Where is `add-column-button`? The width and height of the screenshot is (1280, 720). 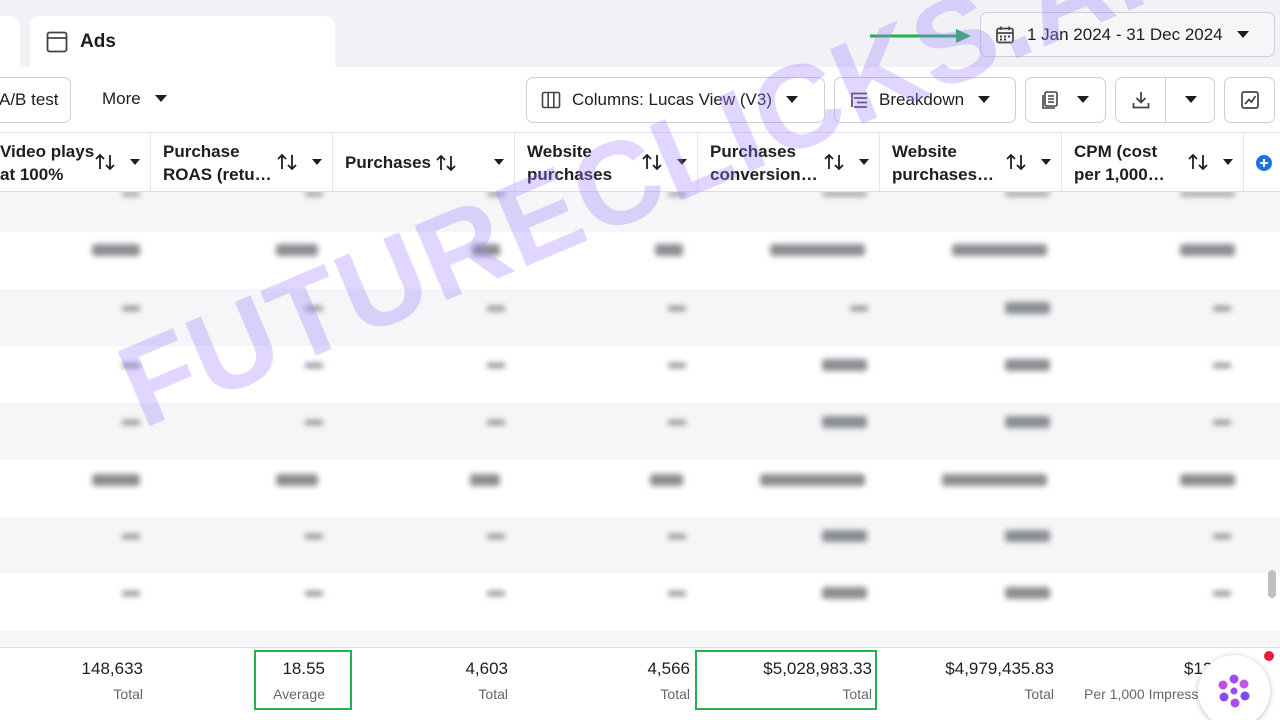
add-column-button is located at coordinates (1262, 162).